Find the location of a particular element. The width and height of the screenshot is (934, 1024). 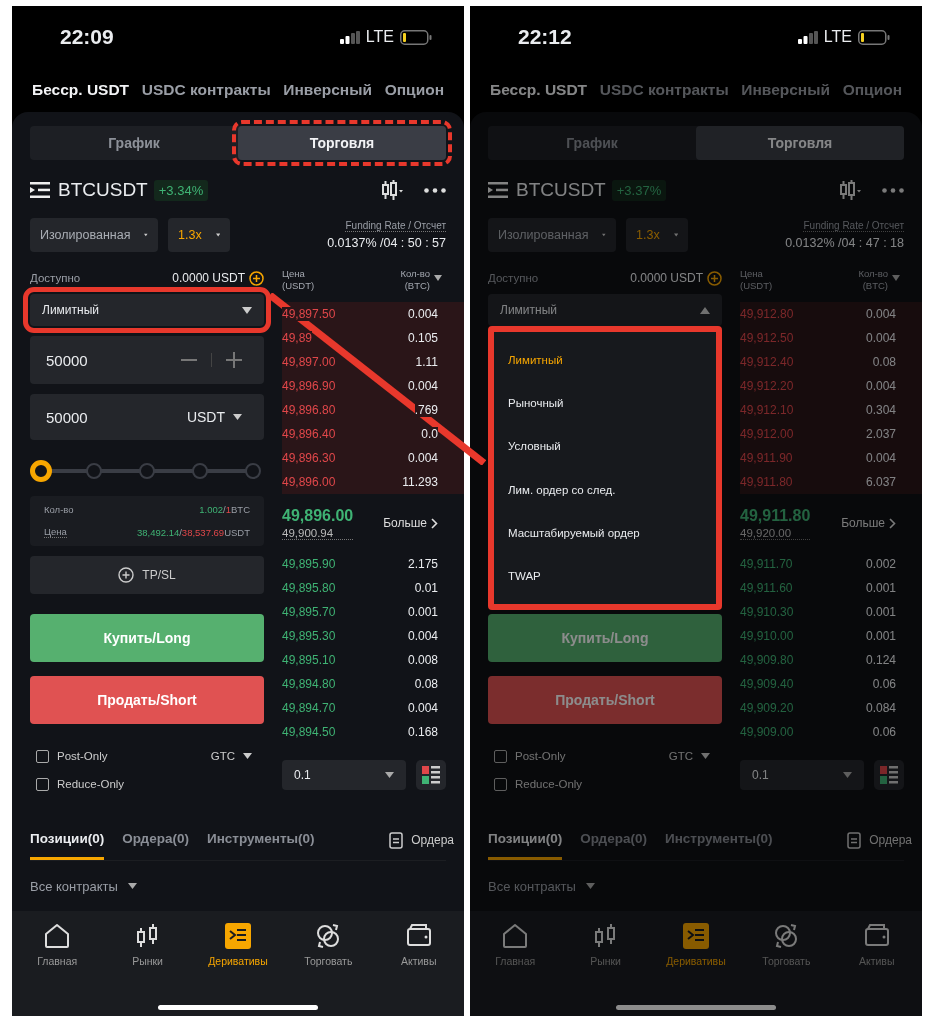

order-type-select: Лимитный is located at coordinates (605, 310).